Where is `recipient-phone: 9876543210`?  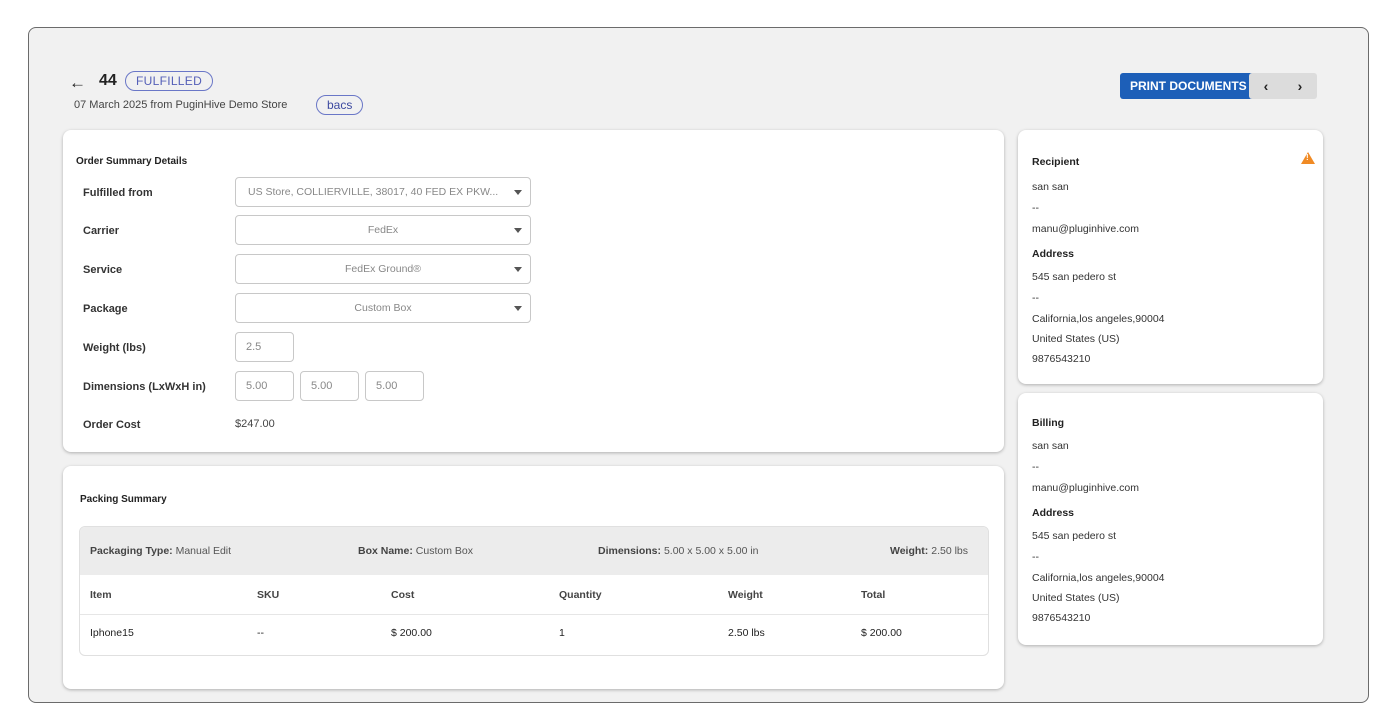 recipient-phone: 9876543210 is located at coordinates (1061, 359).